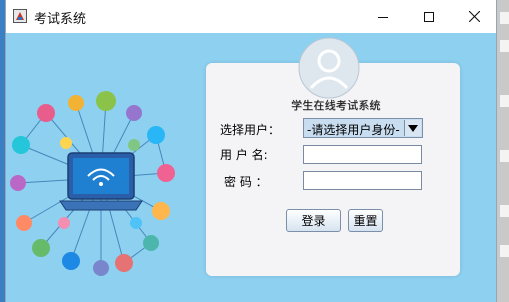  I want to click on close-button, so click(474, 16).